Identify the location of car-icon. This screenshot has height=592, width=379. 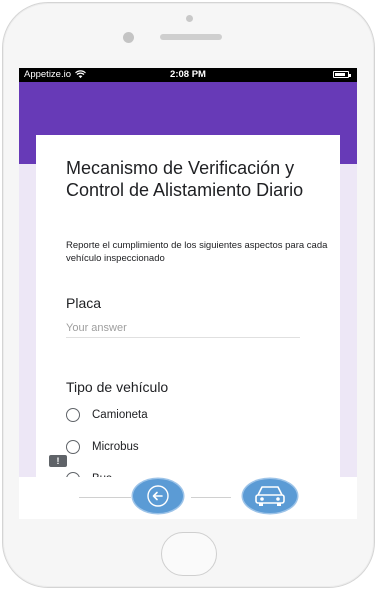
(270, 496).